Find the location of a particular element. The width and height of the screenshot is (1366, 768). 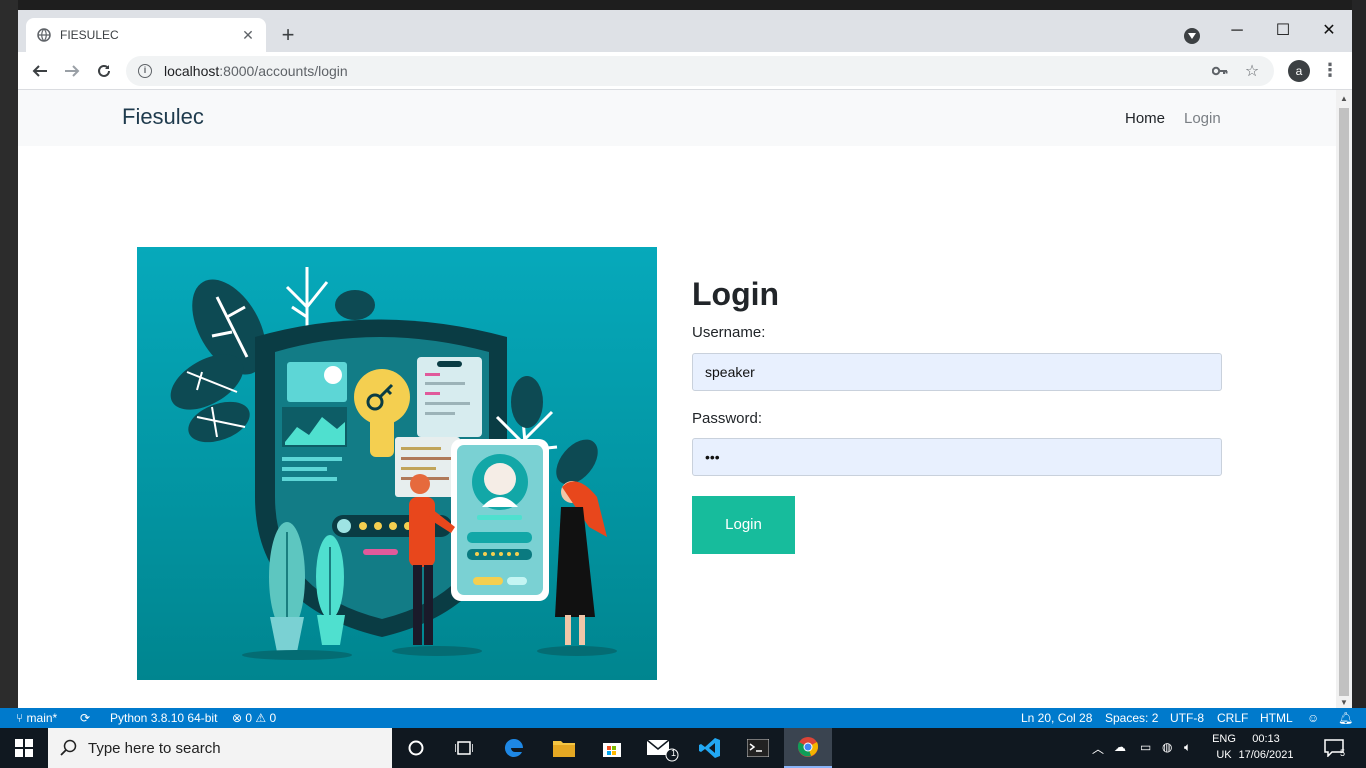

back-button is located at coordinates (40, 71).